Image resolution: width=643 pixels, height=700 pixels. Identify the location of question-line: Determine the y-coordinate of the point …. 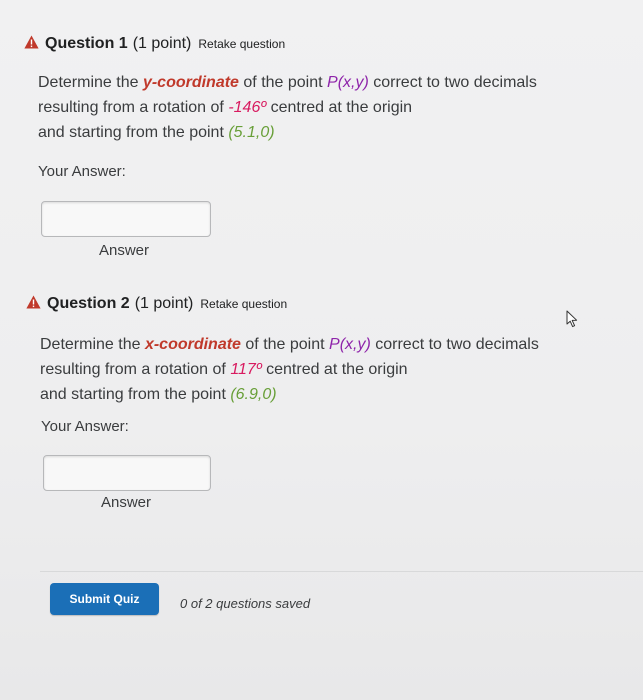
(287, 82).